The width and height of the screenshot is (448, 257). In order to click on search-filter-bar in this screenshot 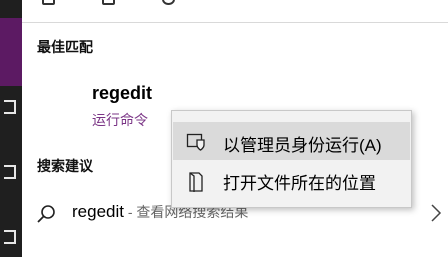, I will do `click(235, 11)`.